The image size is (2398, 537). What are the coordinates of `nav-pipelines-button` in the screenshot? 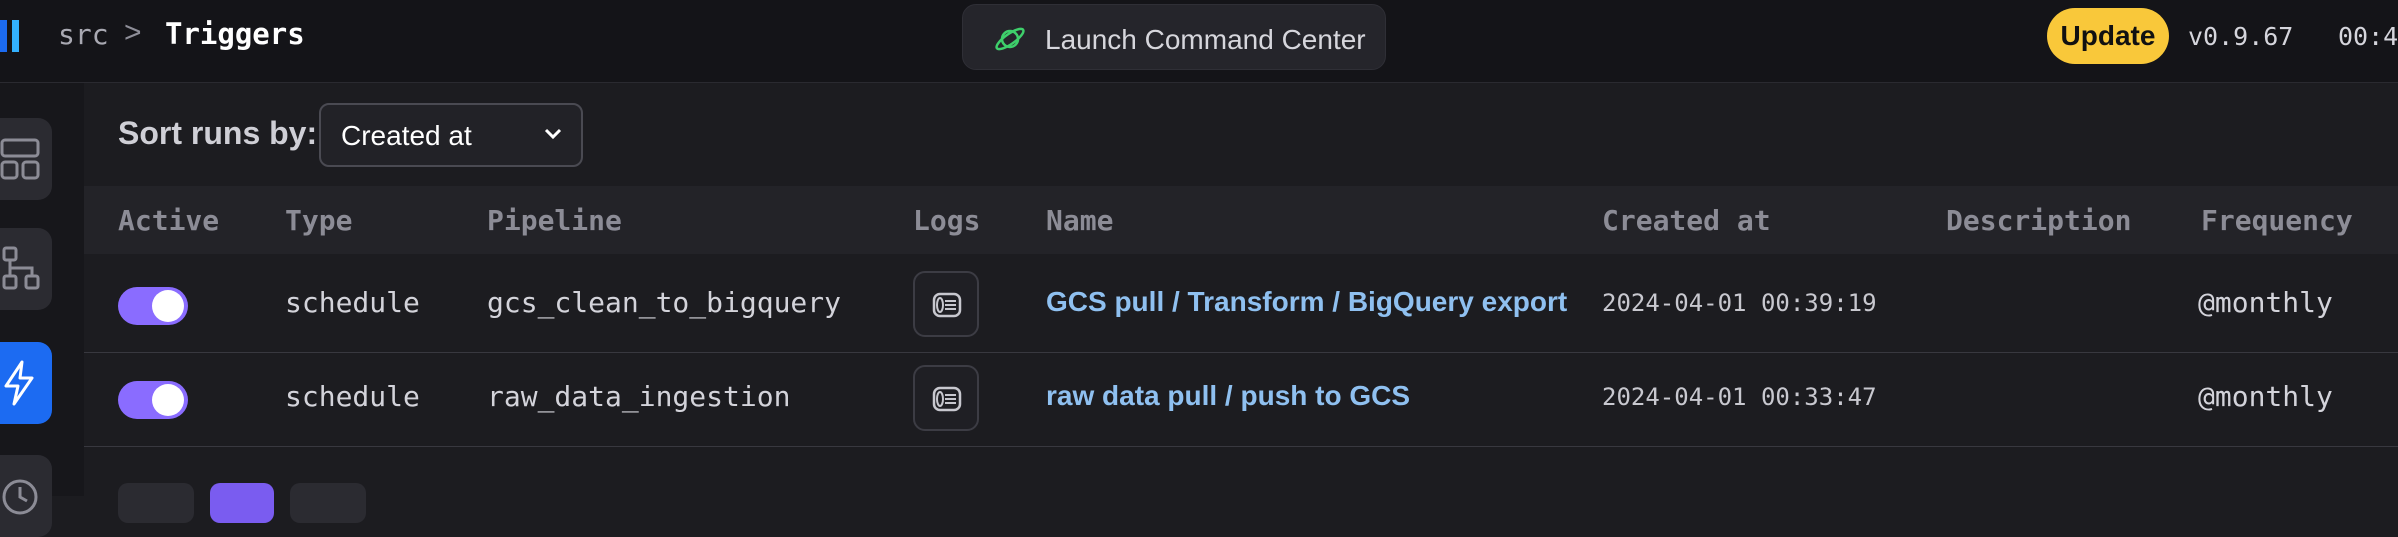 It's located at (26, 269).